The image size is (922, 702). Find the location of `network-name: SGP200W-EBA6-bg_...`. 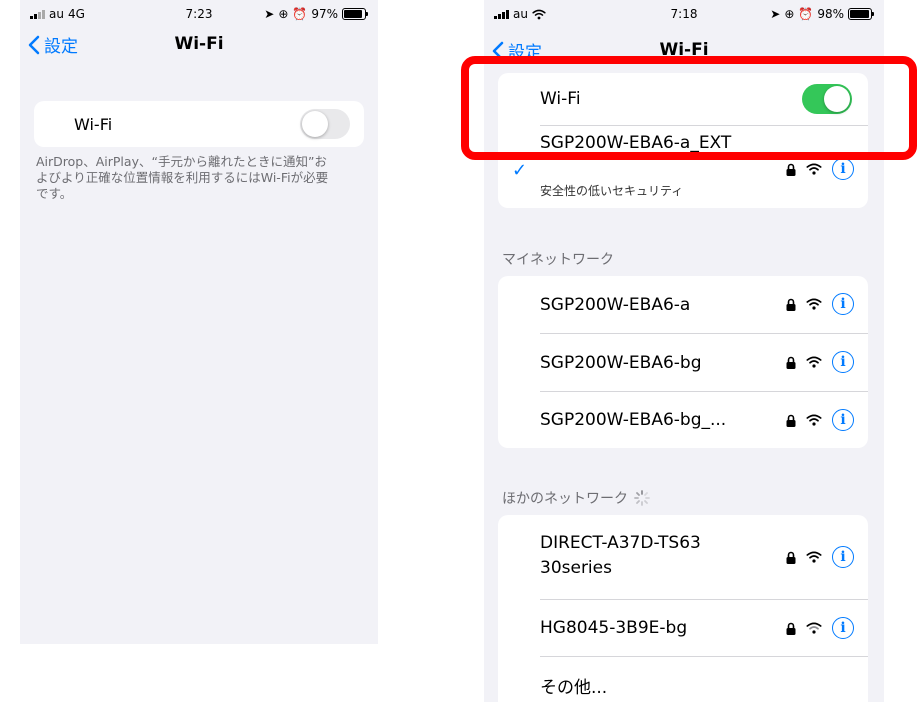

network-name: SGP200W-EBA6-bg_... is located at coordinates (633, 420).